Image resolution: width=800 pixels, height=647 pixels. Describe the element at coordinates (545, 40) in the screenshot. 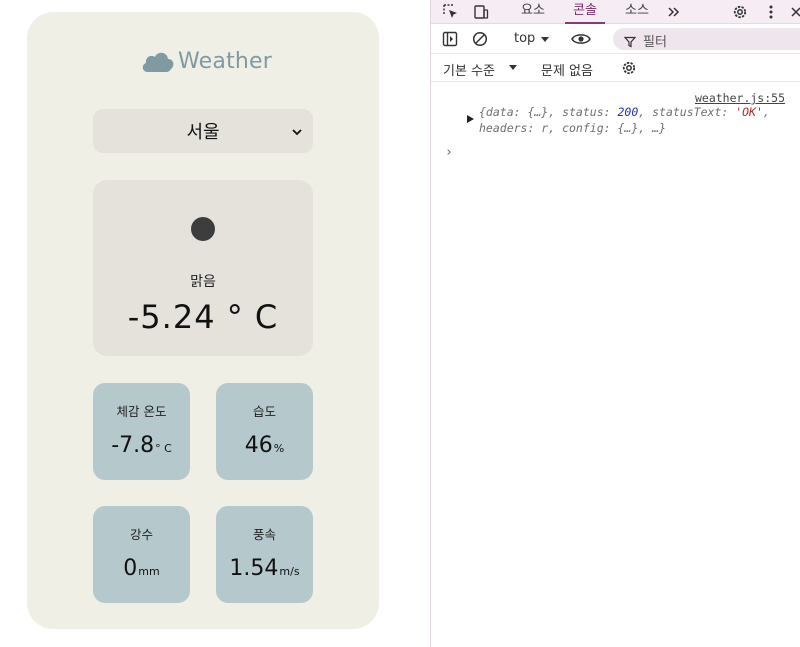

I see `dropdown-icon` at that location.